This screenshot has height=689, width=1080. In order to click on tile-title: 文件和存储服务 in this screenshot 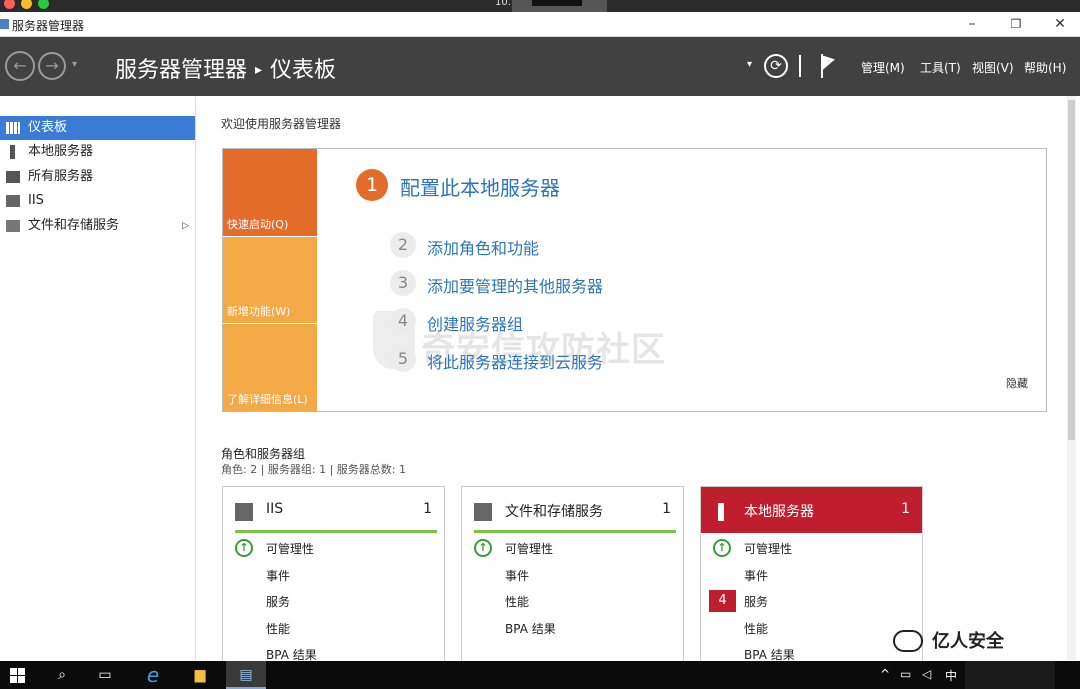, I will do `click(554, 512)`.